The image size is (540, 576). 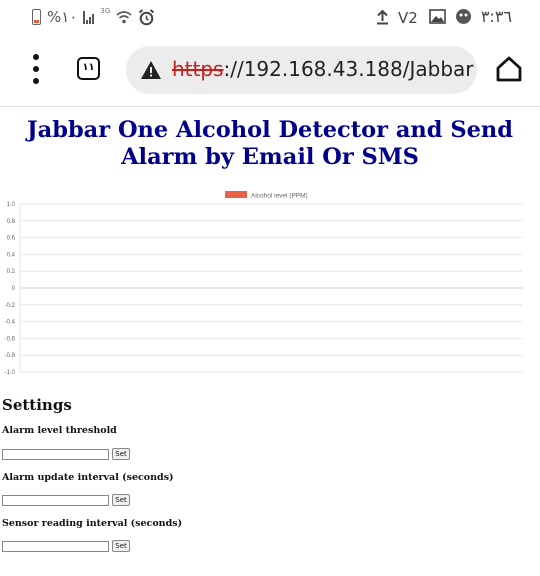 I want to click on alarm-threshold-set-button: Set, so click(x=121, y=454).